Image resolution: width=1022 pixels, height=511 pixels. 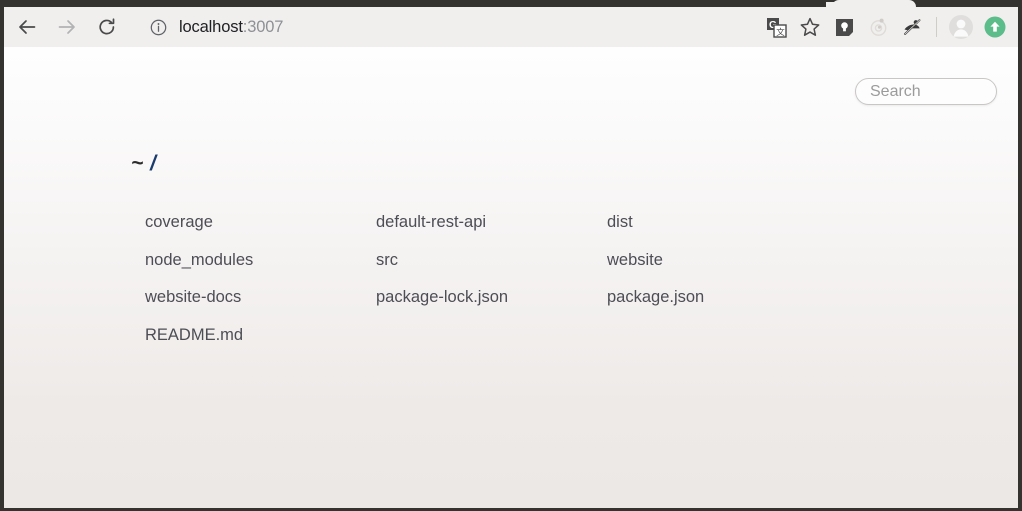 I want to click on list-item: website-docs, so click(x=260, y=298).